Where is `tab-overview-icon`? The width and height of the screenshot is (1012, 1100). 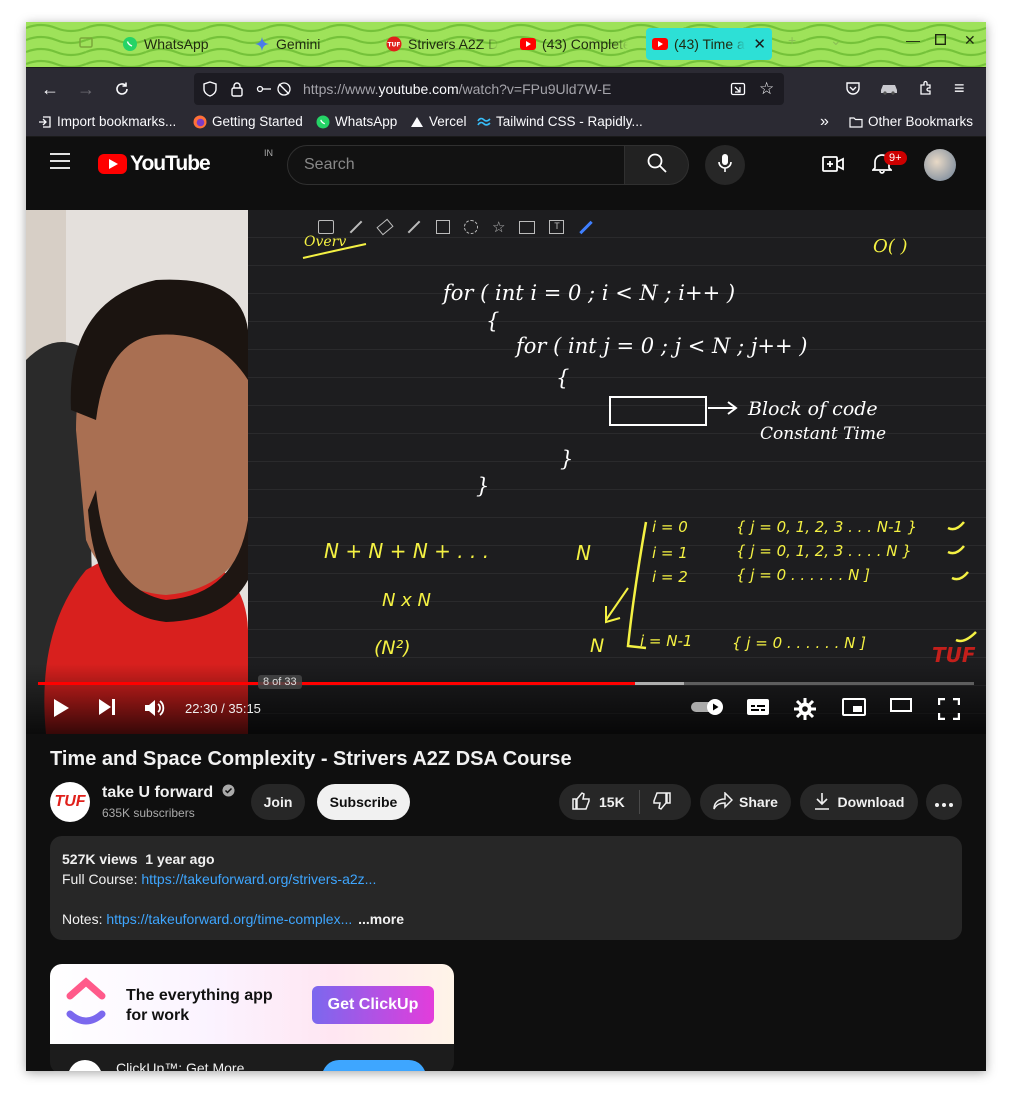
tab-overview-icon is located at coordinates (86, 43).